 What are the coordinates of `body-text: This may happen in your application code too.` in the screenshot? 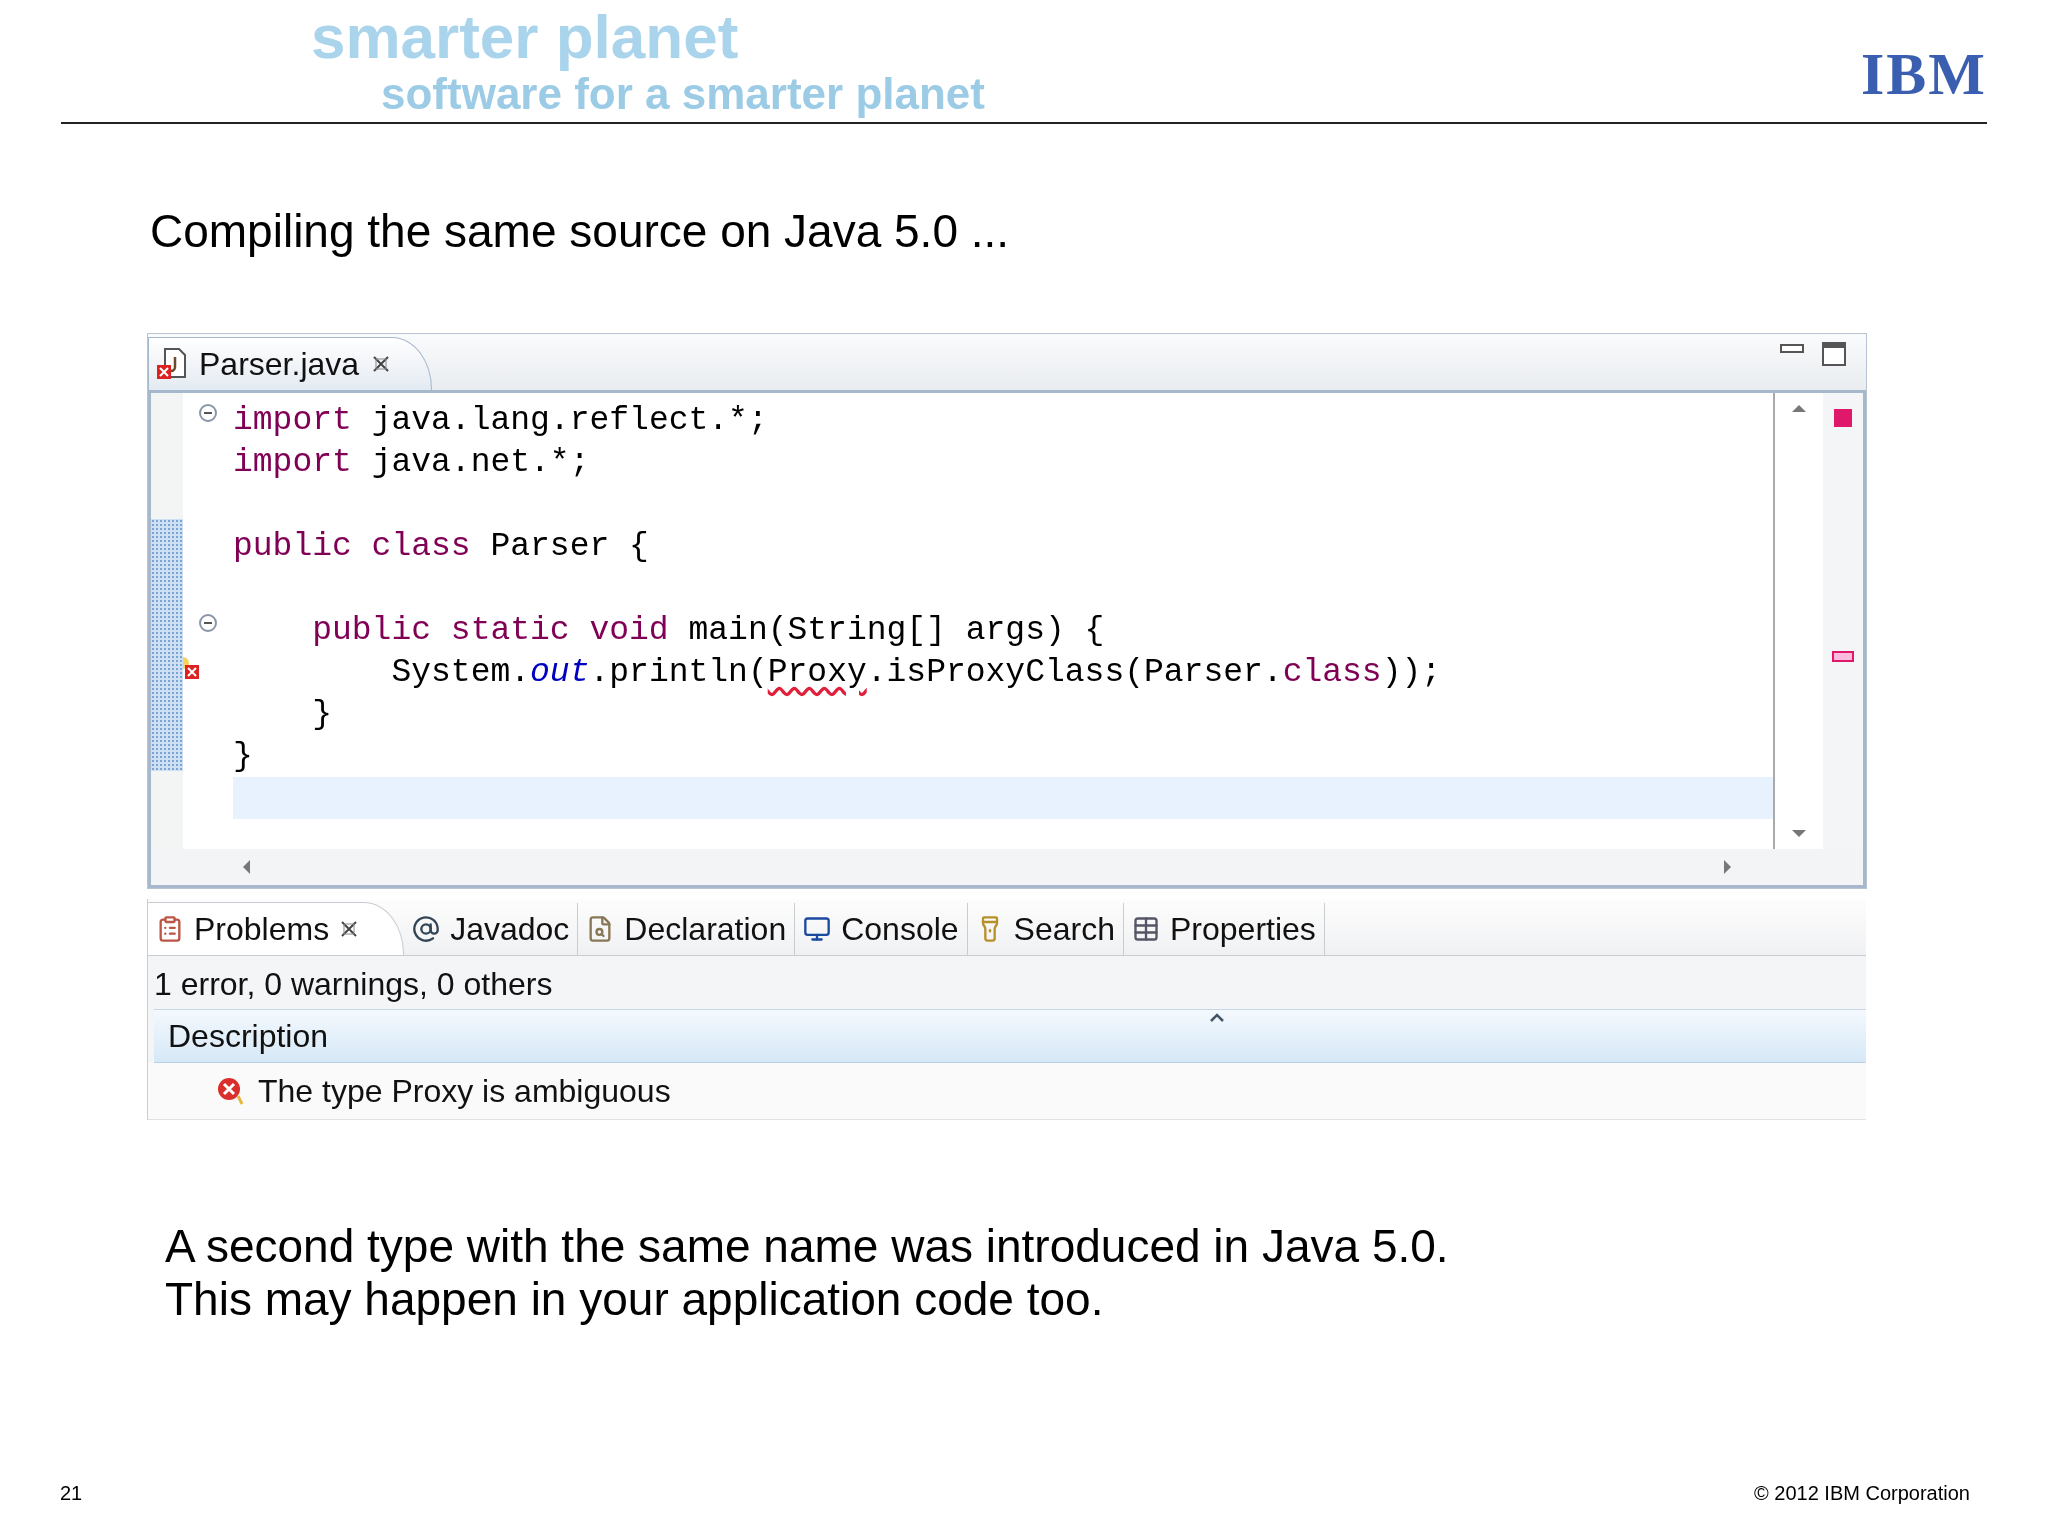 It's located at (635, 1299).